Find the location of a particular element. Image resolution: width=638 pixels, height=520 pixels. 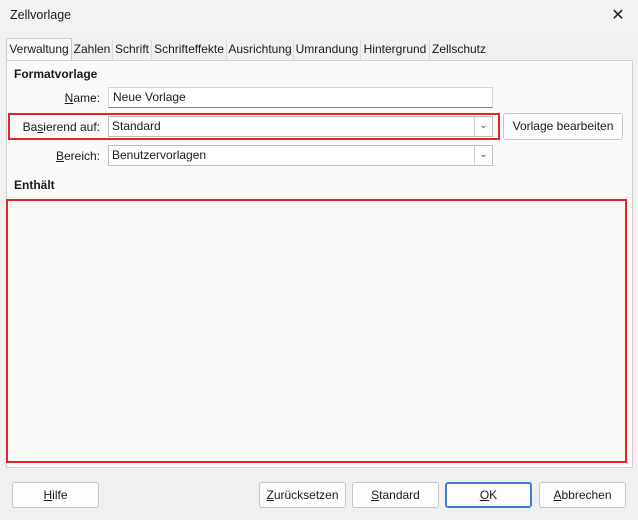

reset-rest: urücksetzen is located at coordinates (306, 495).